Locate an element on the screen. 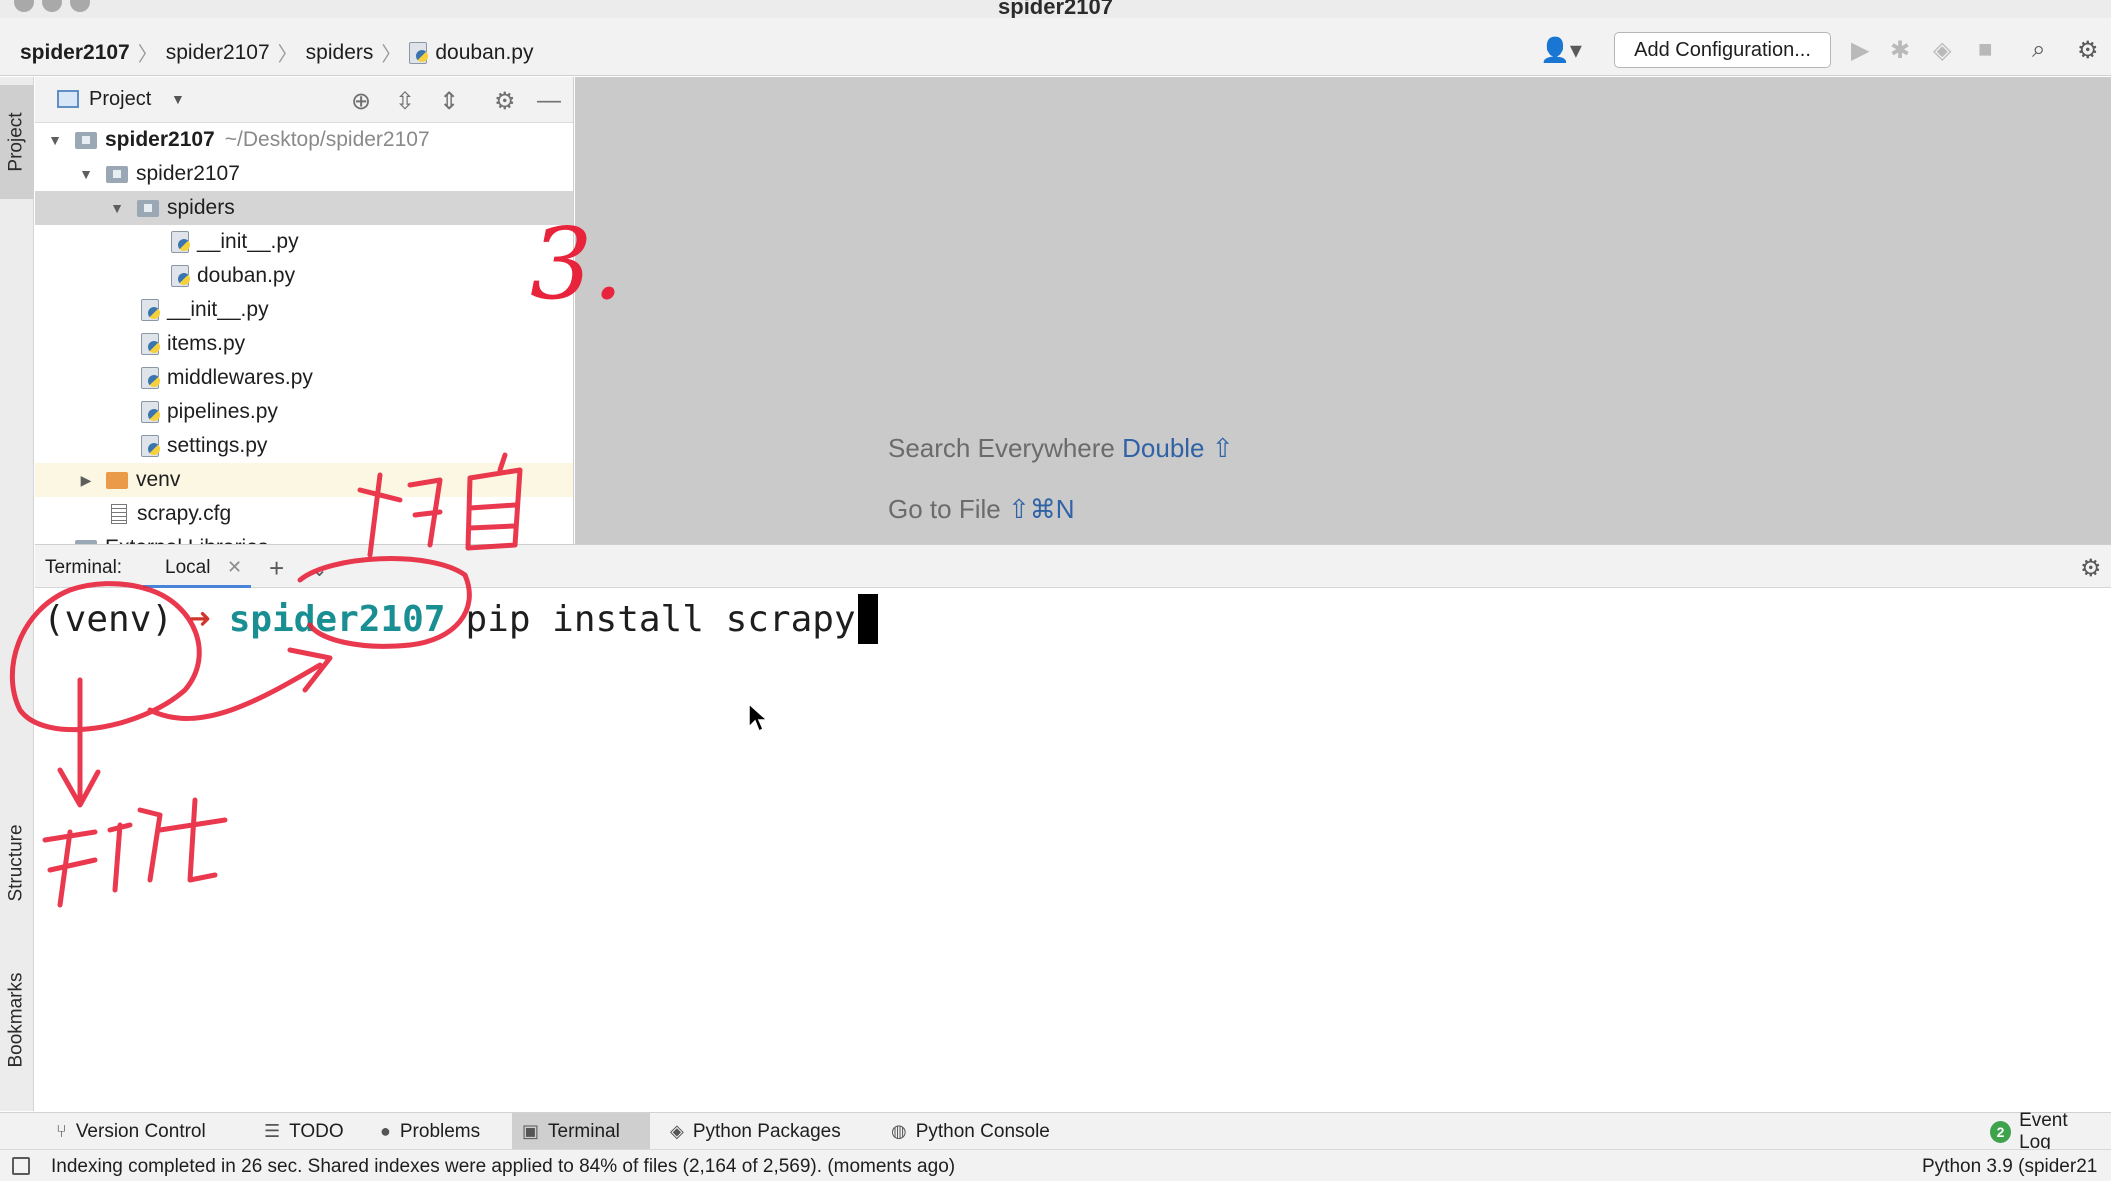 The height and width of the screenshot is (1181, 2111). hint-shortcut: ⇧⌘N is located at coordinates (1041, 509).